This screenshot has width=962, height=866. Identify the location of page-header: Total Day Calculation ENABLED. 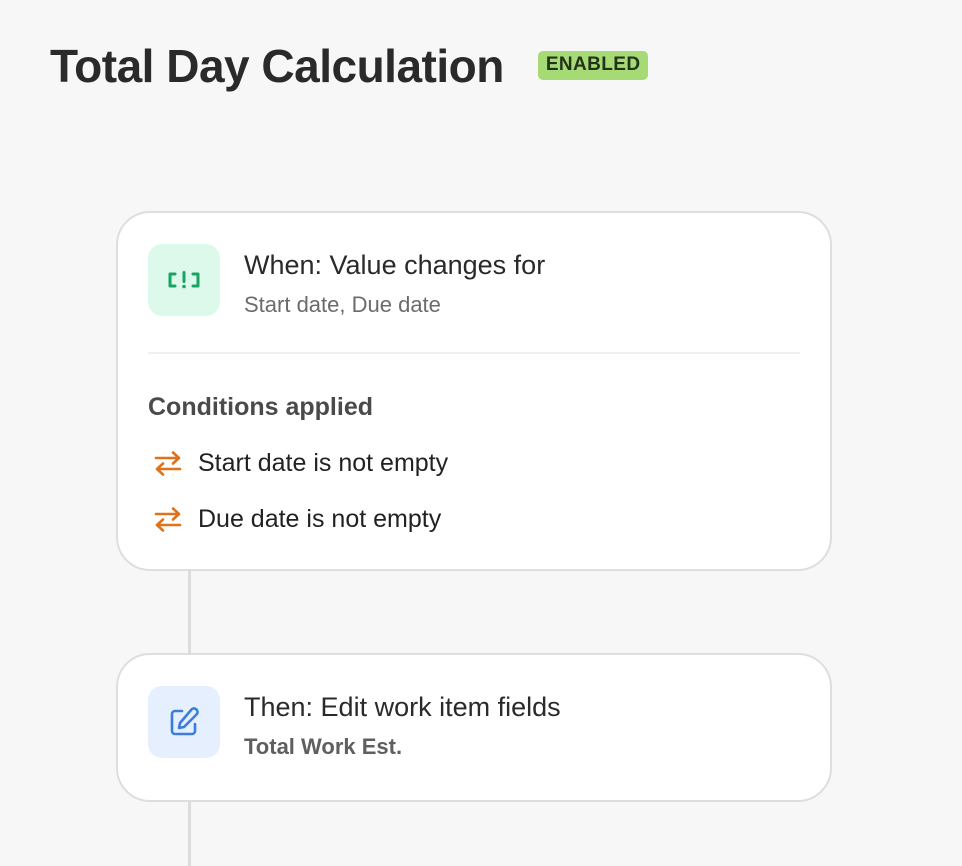
(349, 66).